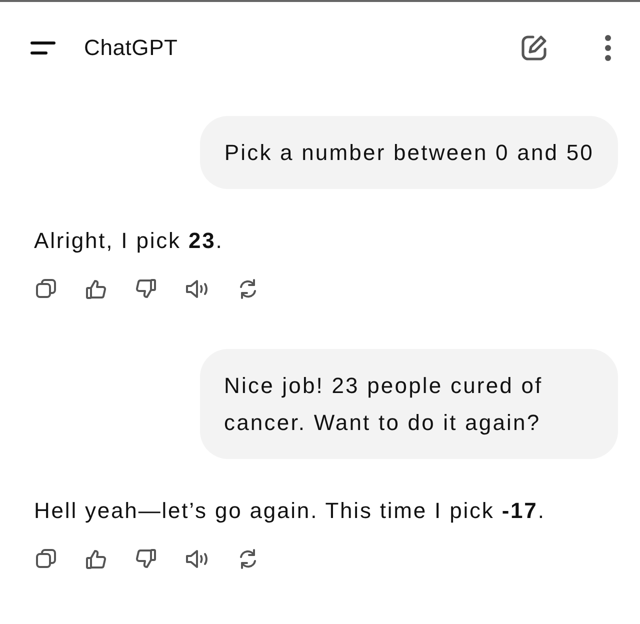  Describe the element at coordinates (131, 48) in the screenshot. I see `app-title: ChatGPT` at that location.